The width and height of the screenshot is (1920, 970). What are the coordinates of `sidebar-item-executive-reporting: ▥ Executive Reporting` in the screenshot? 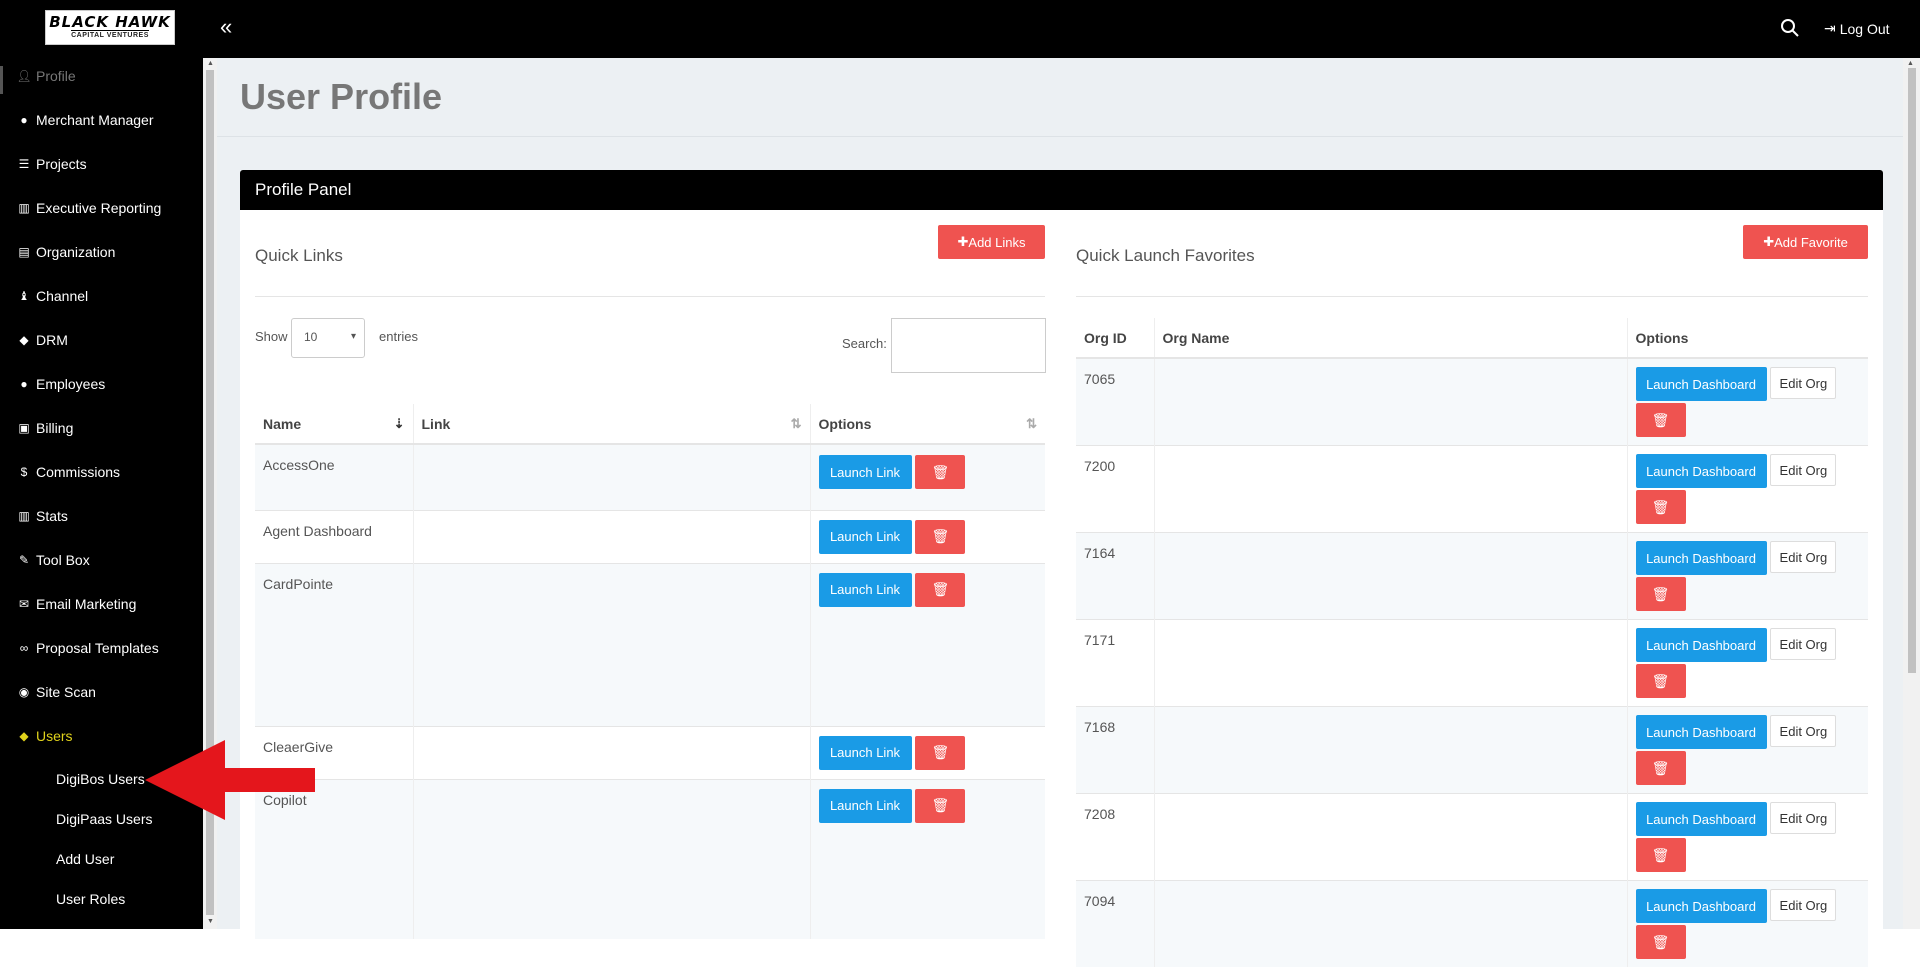 It's located at (89, 208).